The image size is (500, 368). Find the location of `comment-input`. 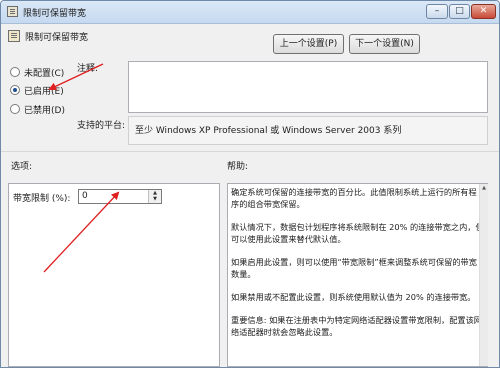

comment-input is located at coordinates (308, 87).